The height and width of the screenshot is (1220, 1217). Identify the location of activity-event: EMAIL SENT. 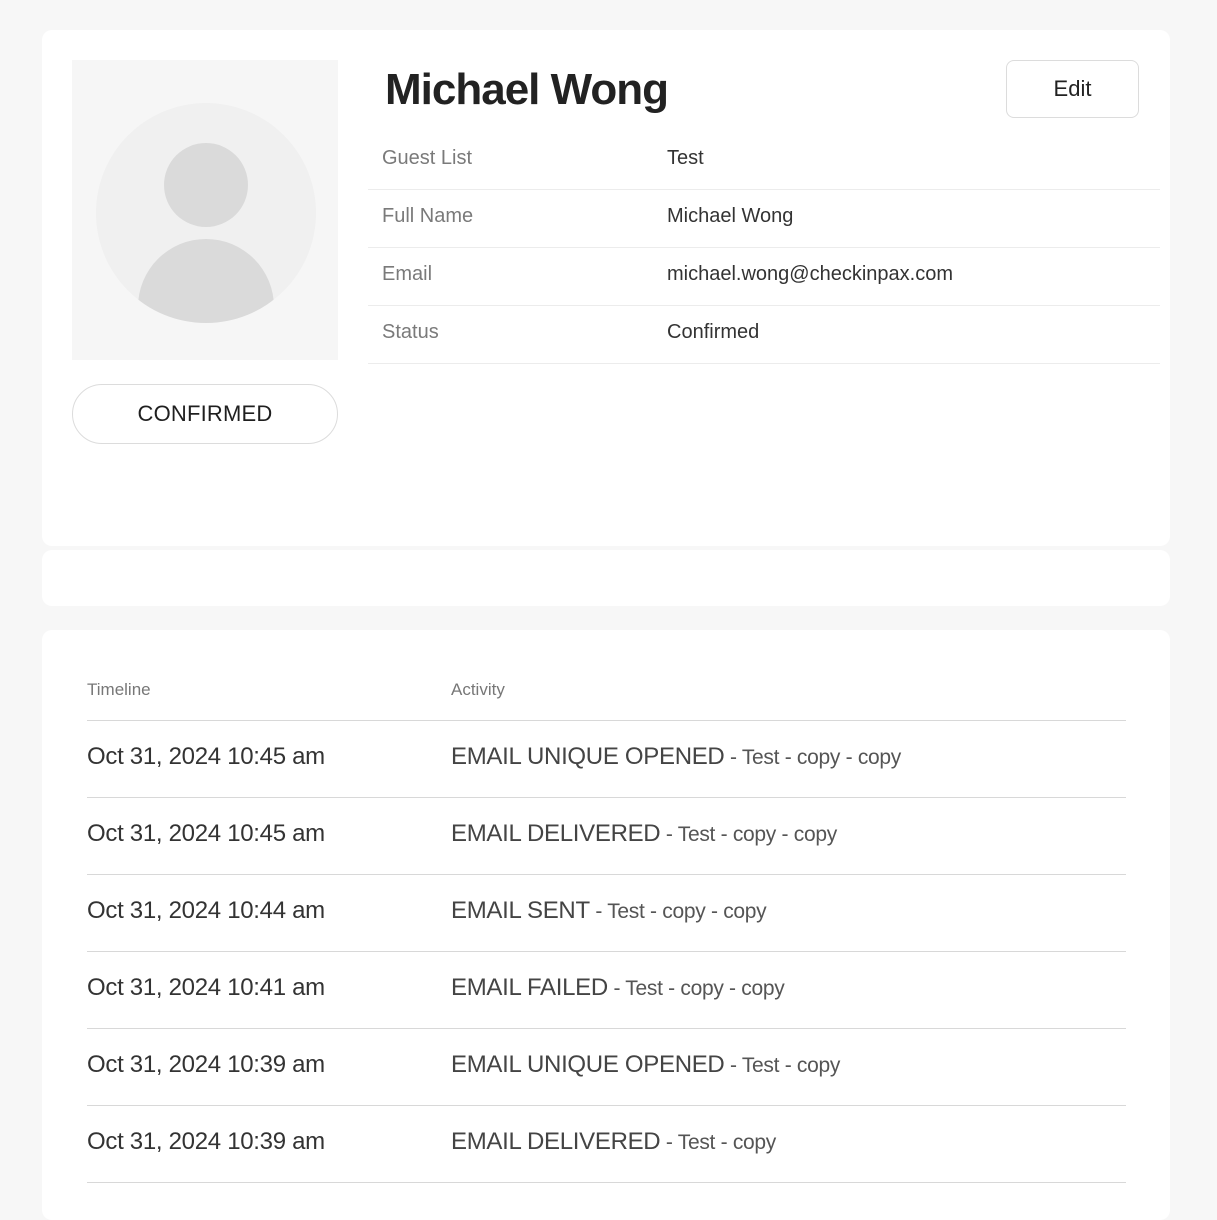
(520, 910).